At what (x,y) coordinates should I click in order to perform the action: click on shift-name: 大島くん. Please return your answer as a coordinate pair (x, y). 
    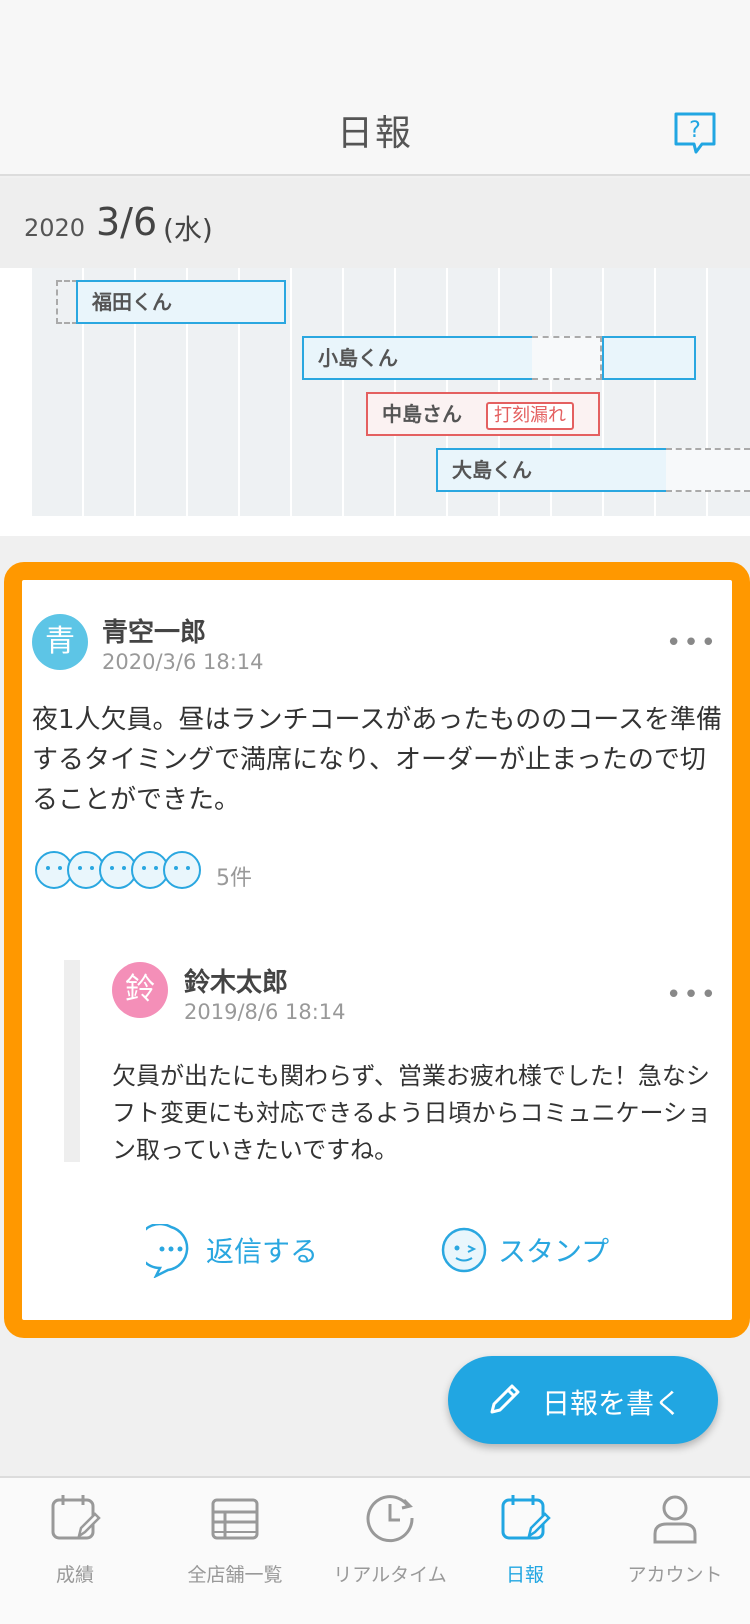
    Looking at the image, I should click on (492, 470).